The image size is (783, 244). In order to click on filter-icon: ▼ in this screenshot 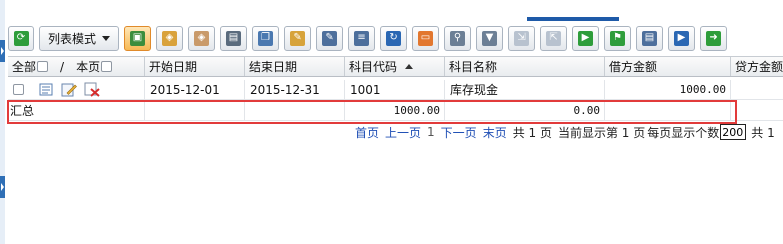, I will do `click(490, 38)`.